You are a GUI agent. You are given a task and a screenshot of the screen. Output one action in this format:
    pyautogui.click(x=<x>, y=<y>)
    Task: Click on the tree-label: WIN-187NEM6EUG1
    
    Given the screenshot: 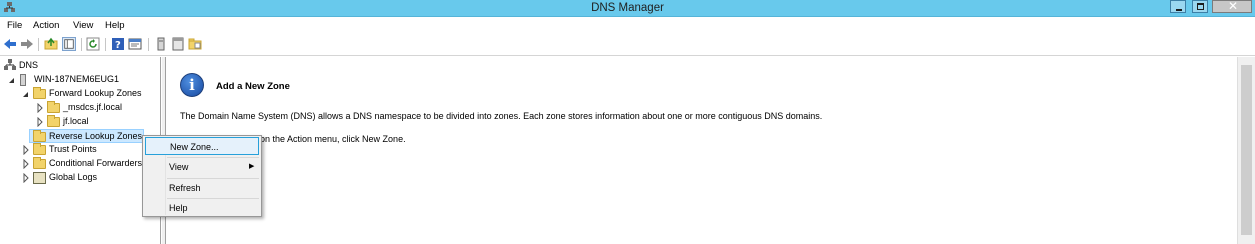 What is the action you would take?
    pyautogui.click(x=77, y=79)
    